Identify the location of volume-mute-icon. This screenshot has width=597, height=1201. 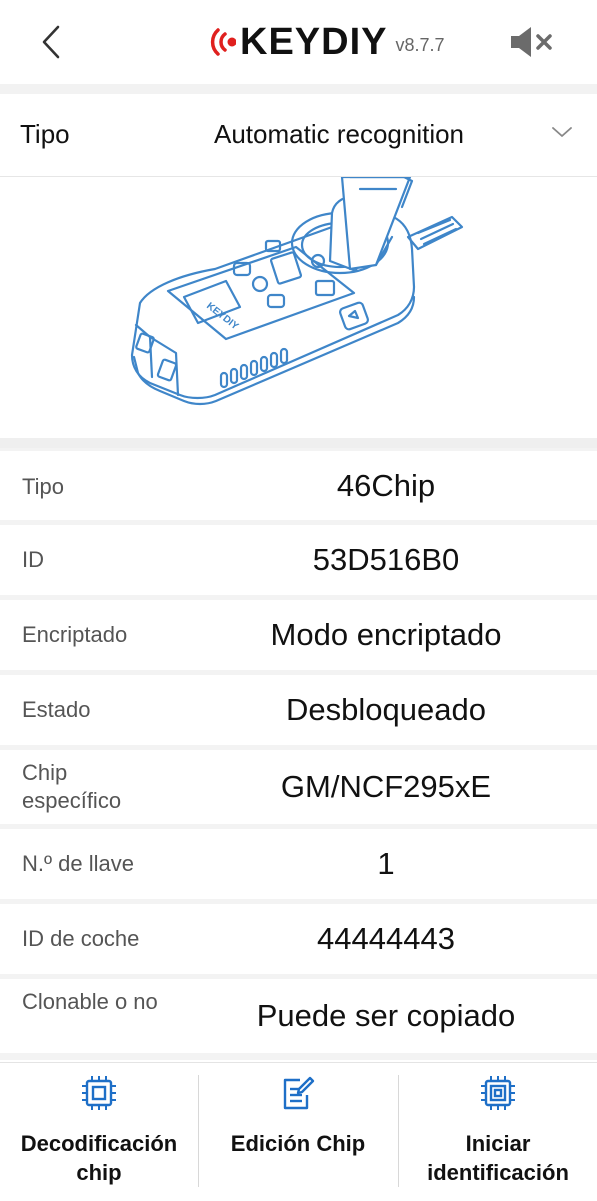
(531, 42).